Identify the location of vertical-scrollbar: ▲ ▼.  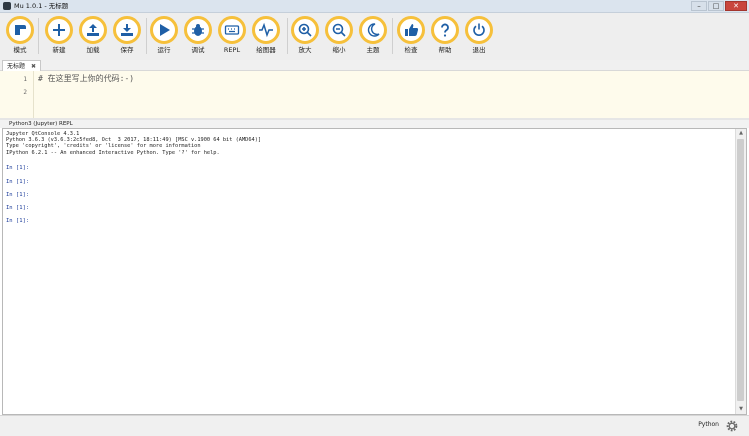
(740, 271).